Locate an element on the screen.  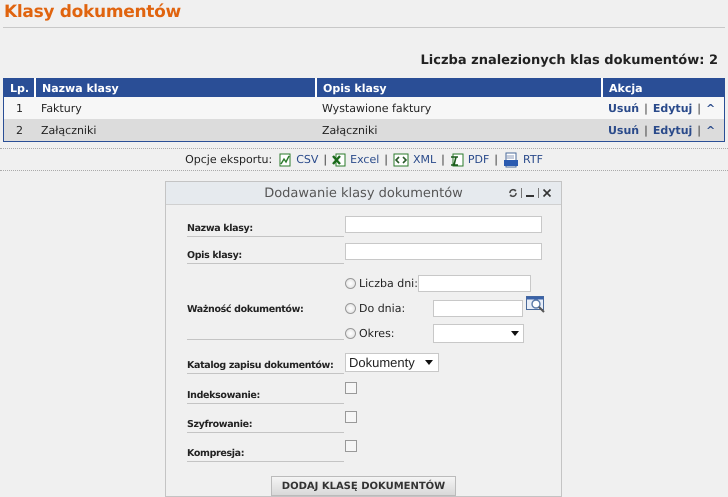
export-link: PDF is located at coordinates (479, 159).